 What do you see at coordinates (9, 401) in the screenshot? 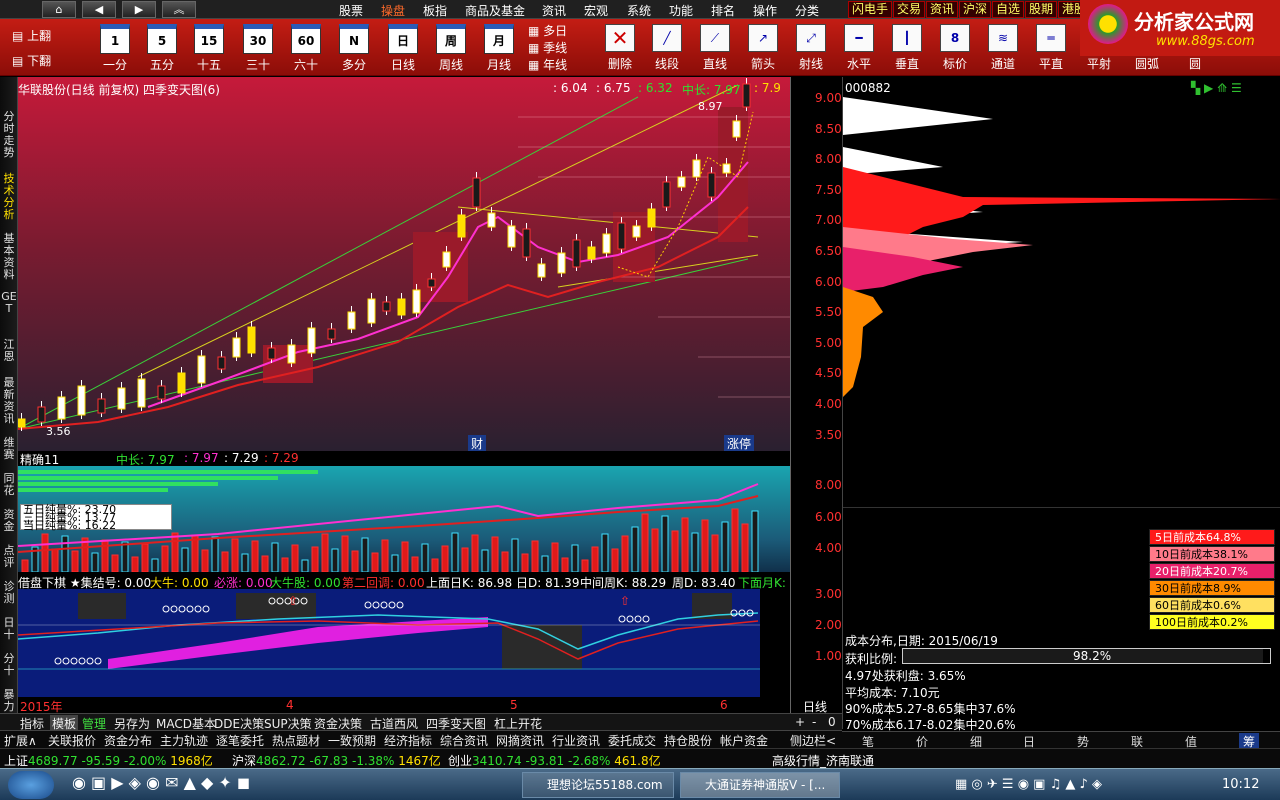
I see `nav-latest-news: 最新资讯` at bounding box center [9, 401].